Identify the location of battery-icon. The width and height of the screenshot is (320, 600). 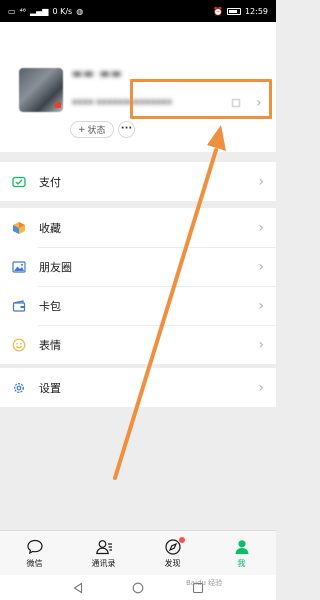
(233, 11).